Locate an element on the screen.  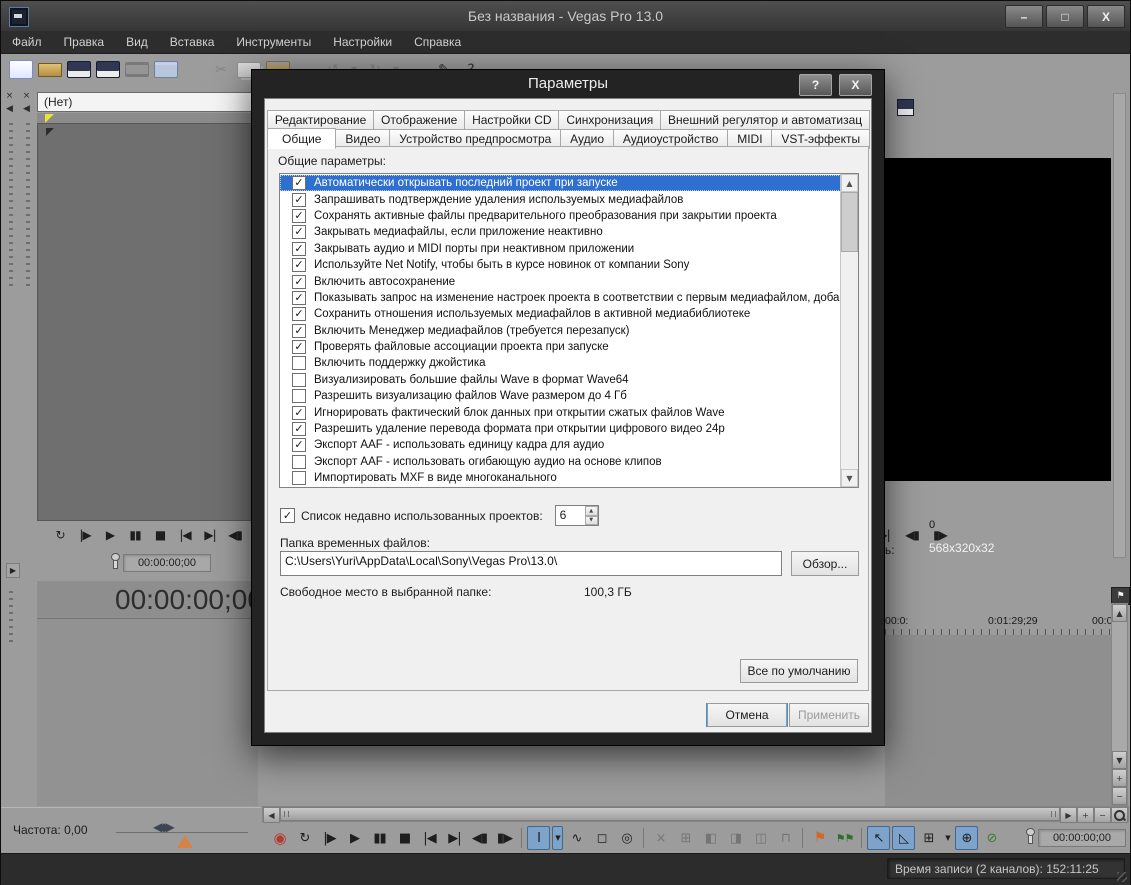
scroll-right-icon: ▶ is located at coordinates (1068, 815).